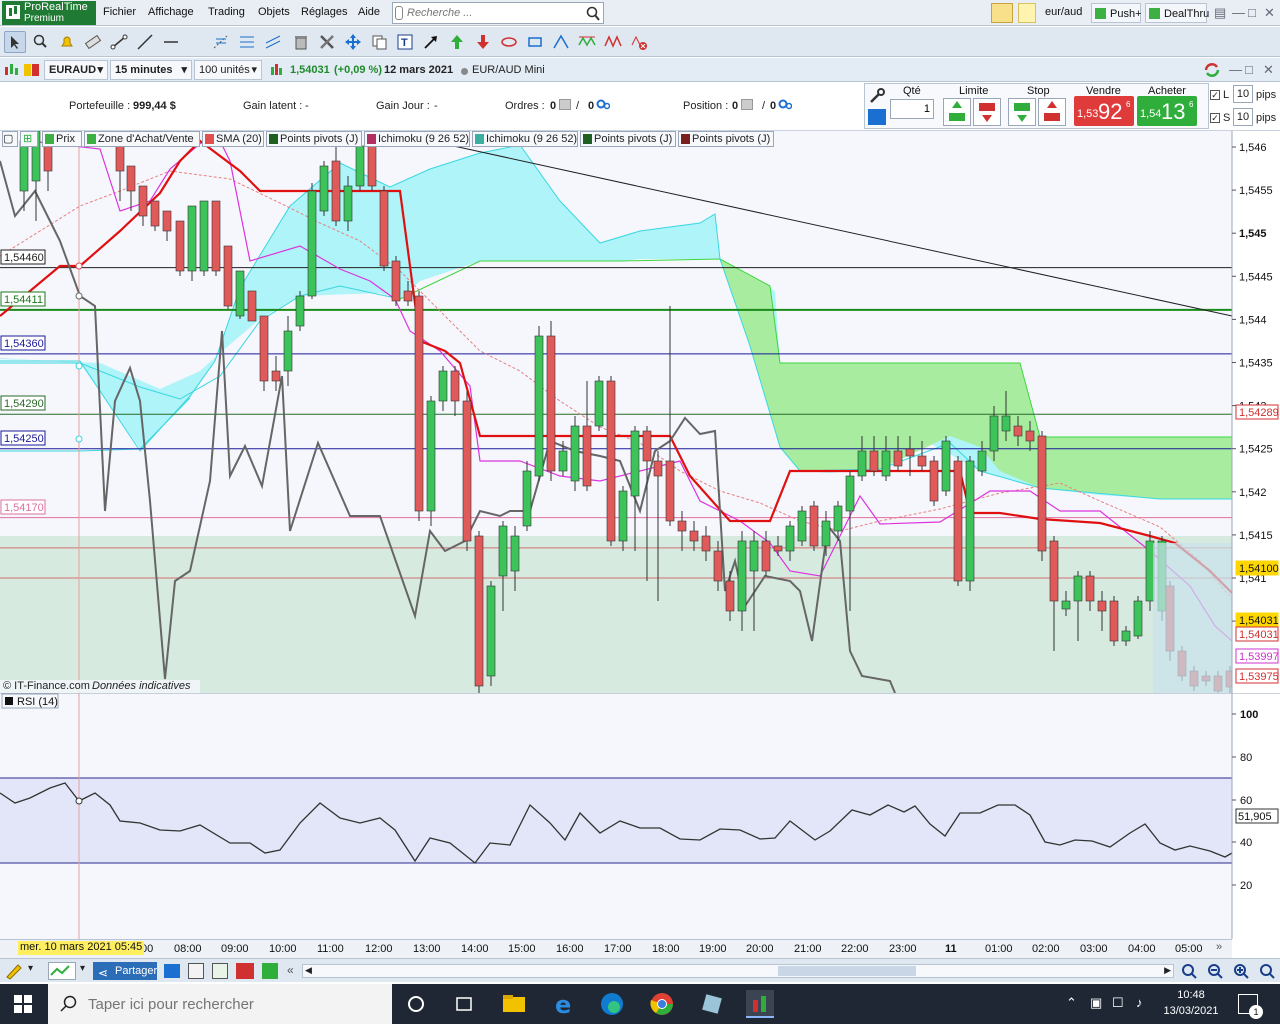 The height and width of the screenshot is (1024, 1280). Describe the element at coordinates (912, 109) in the screenshot. I see `qty-input` at that location.